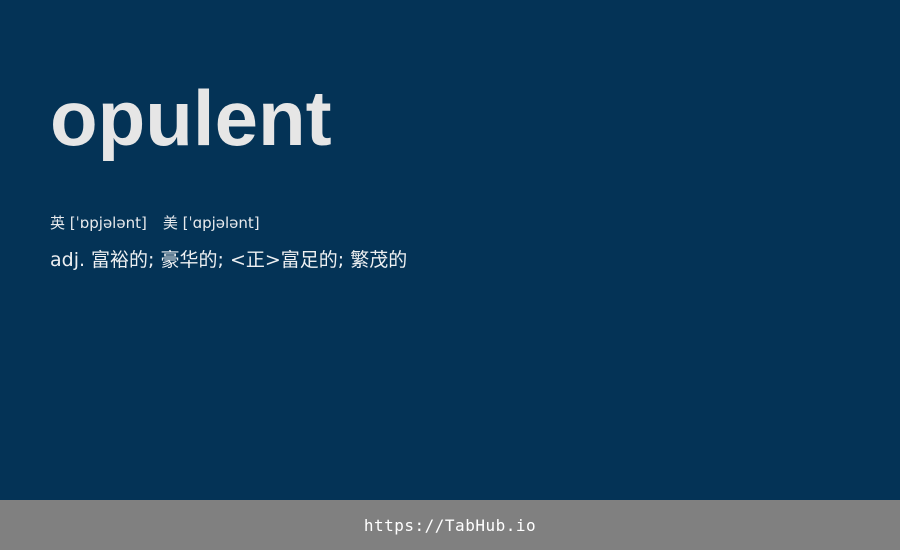  Describe the element at coordinates (191, 118) in the screenshot. I see `headword: opulent` at that location.